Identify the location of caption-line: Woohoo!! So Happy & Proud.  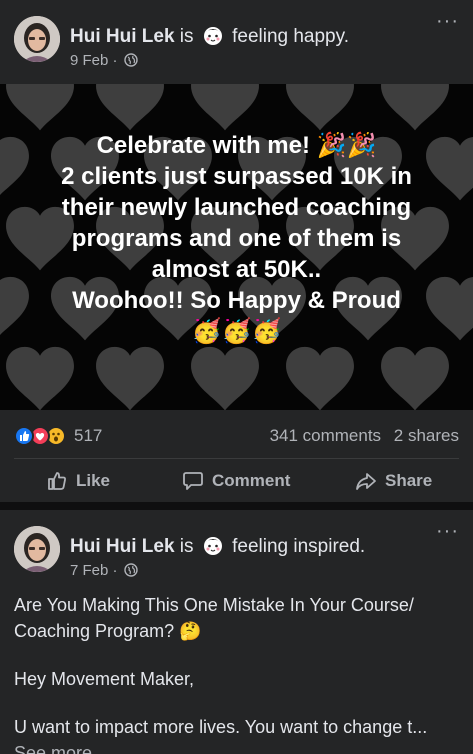
(236, 300).